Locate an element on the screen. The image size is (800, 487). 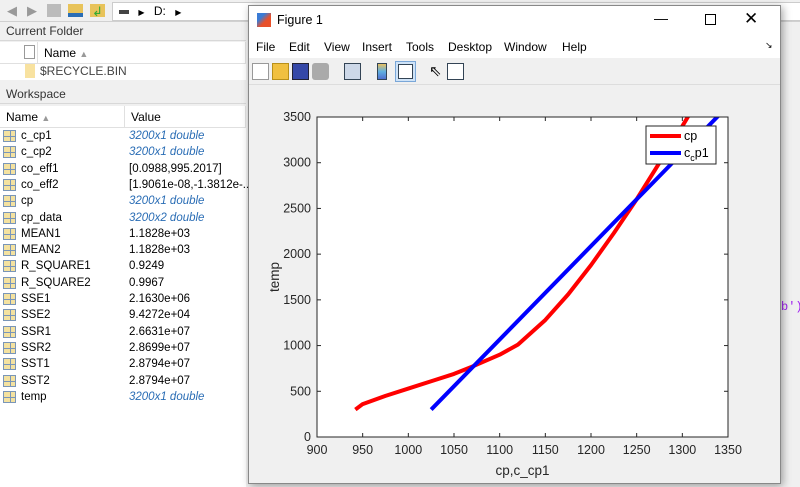
file-type-column-header is located at coordinates (19, 53).